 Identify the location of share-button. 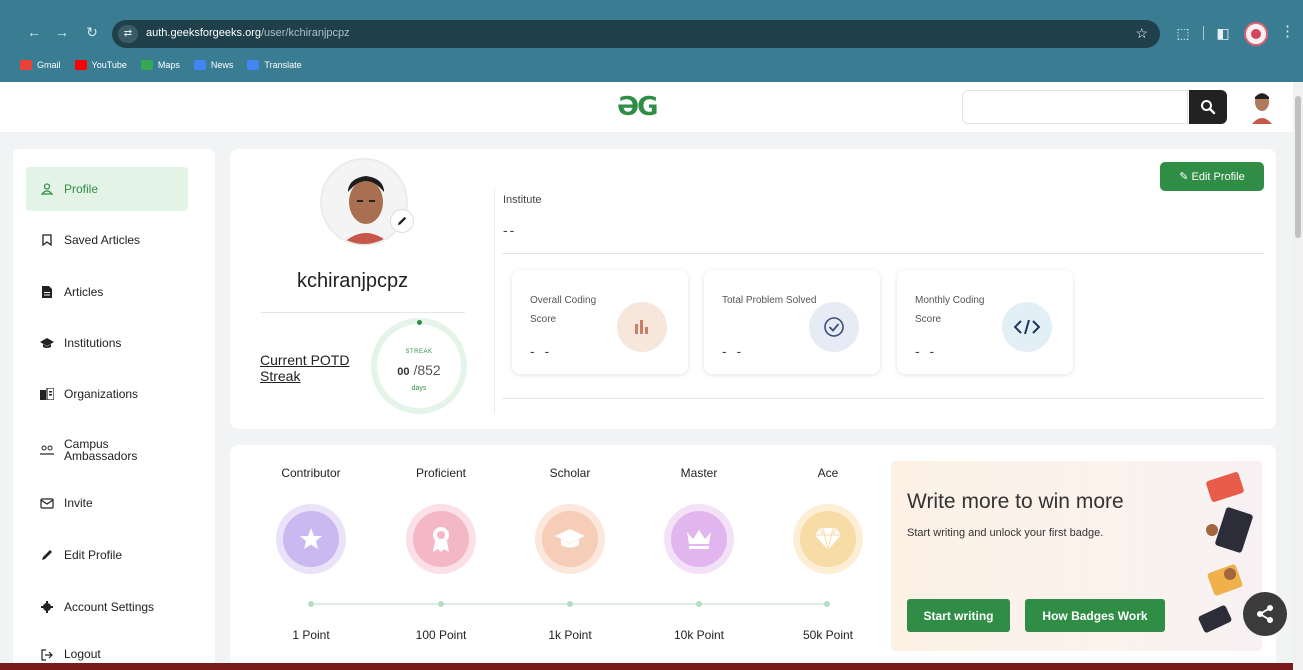
(1265, 614).